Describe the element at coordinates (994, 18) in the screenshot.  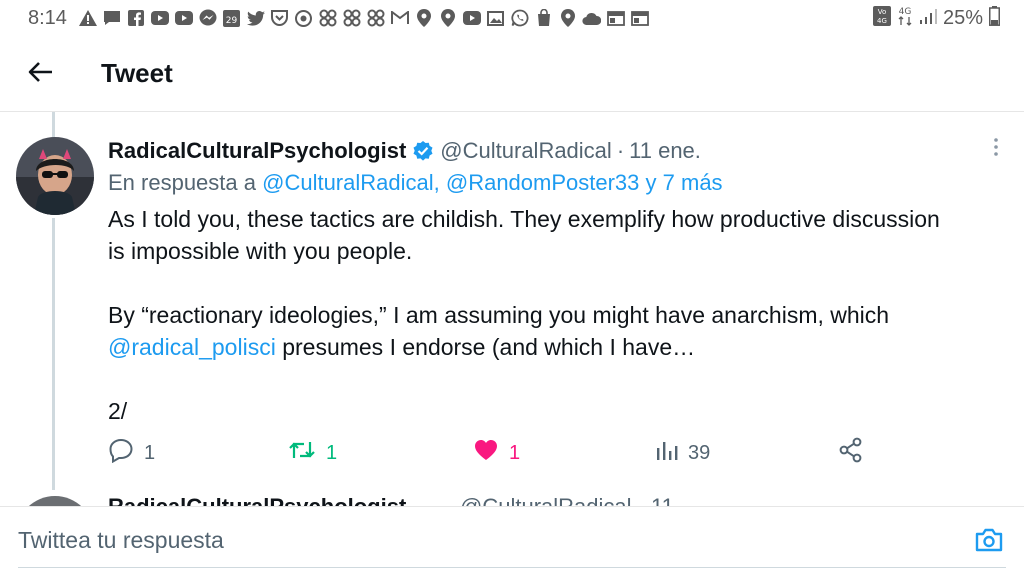
I see `battery-icon` at that location.